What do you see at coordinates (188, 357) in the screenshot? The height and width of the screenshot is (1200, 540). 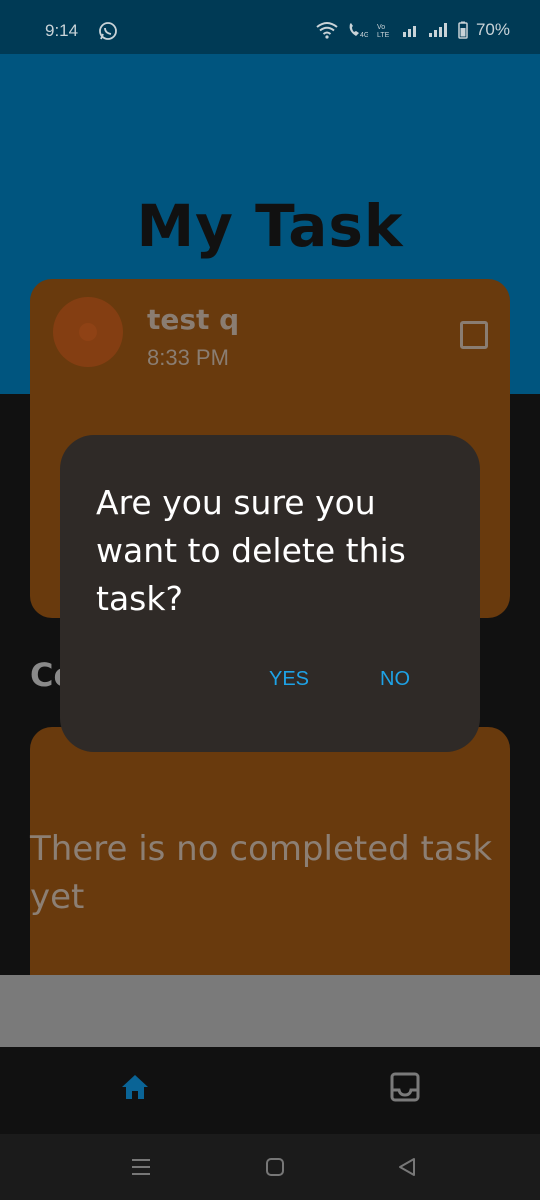 I see `task-time: 8:33 PM` at bounding box center [188, 357].